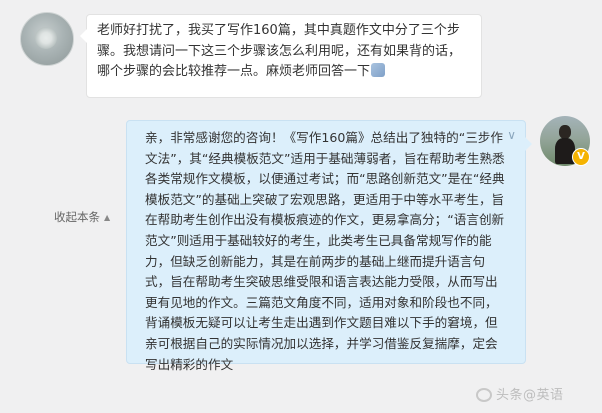 Image resolution: width=602 pixels, height=413 pixels. I want to click on verified-badge-icon: V, so click(581, 157).